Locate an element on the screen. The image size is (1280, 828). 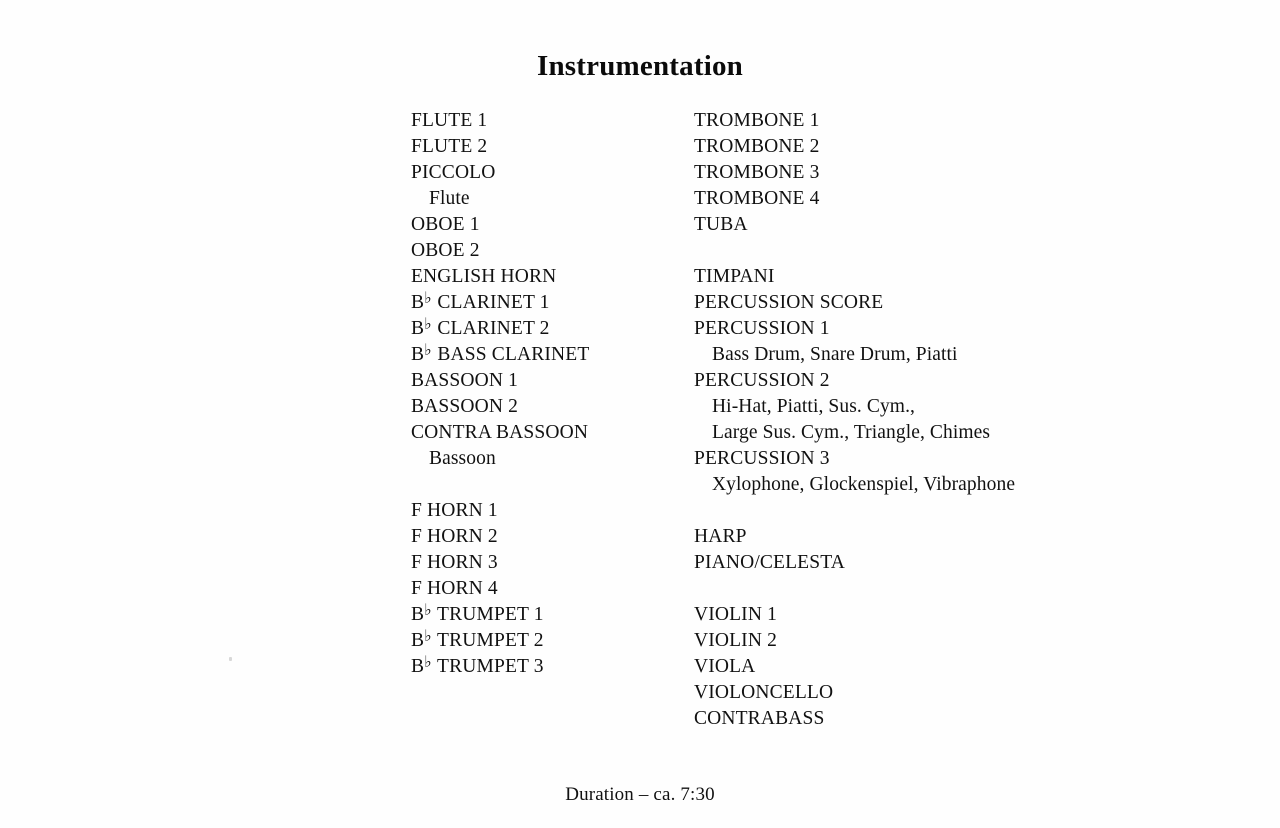
instrument-entry: PERCUSSION 3 is located at coordinates (762, 458).